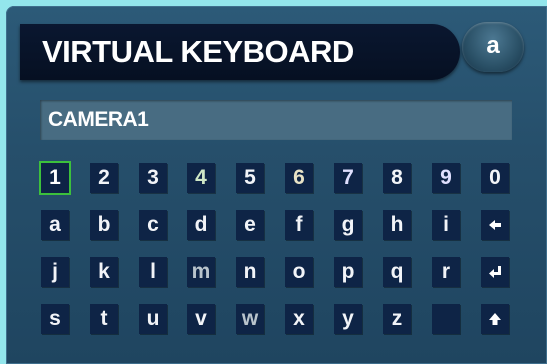 This screenshot has height=364, width=547. What do you see at coordinates (348, 272) in the screenshot?
I see `key-p: p` at bounding box center [348, 272].